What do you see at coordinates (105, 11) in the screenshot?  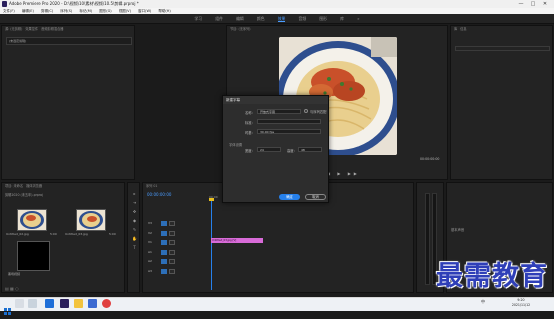 I see `menu-graphics: 图形(G)` at bounding box center [105, 11].